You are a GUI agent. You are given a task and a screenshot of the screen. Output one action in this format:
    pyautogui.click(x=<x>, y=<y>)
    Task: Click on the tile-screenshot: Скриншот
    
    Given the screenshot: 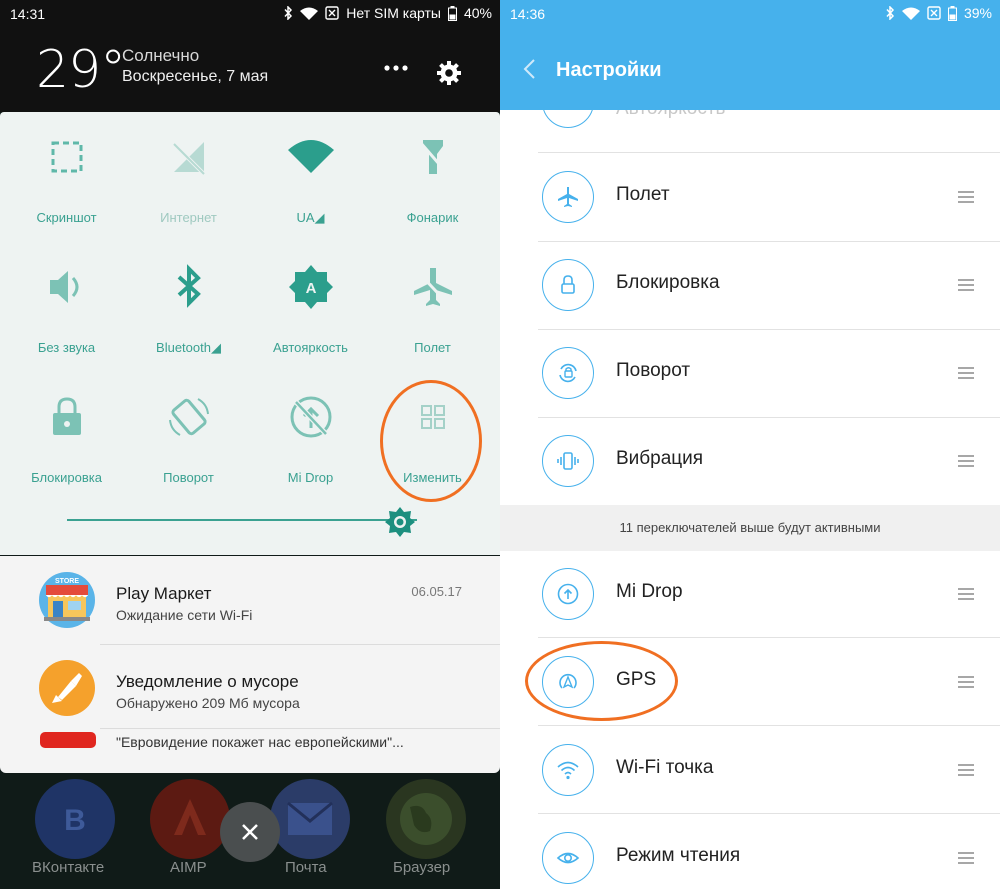 What is the action you would take?
    pyautogui.click(x=66, y=177)
    